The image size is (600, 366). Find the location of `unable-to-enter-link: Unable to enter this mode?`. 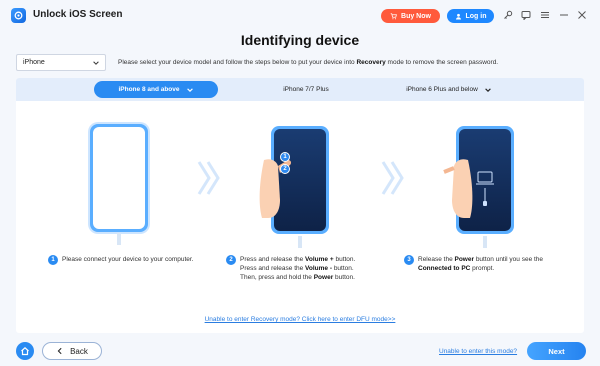

unable-to-enter-link: Unable to enter this mode? is located at coordinates (478, 351).